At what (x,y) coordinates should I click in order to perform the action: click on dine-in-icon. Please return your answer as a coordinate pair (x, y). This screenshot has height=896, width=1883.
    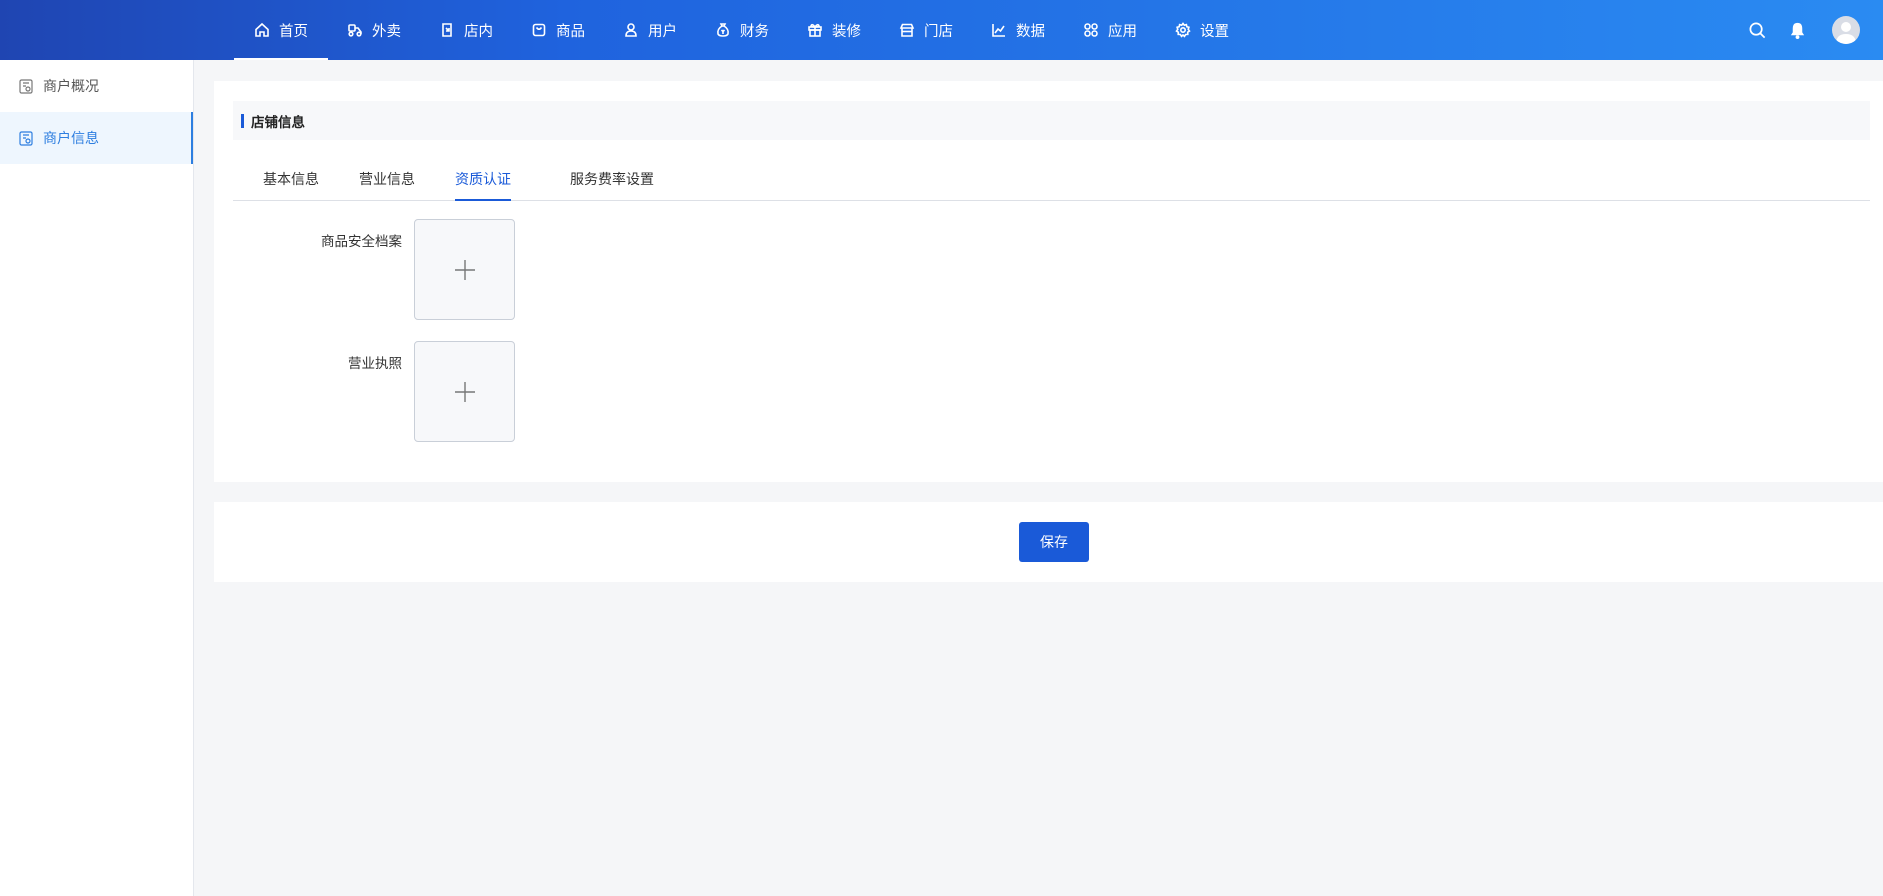
    Looking at the image, I should click on (447, 30).